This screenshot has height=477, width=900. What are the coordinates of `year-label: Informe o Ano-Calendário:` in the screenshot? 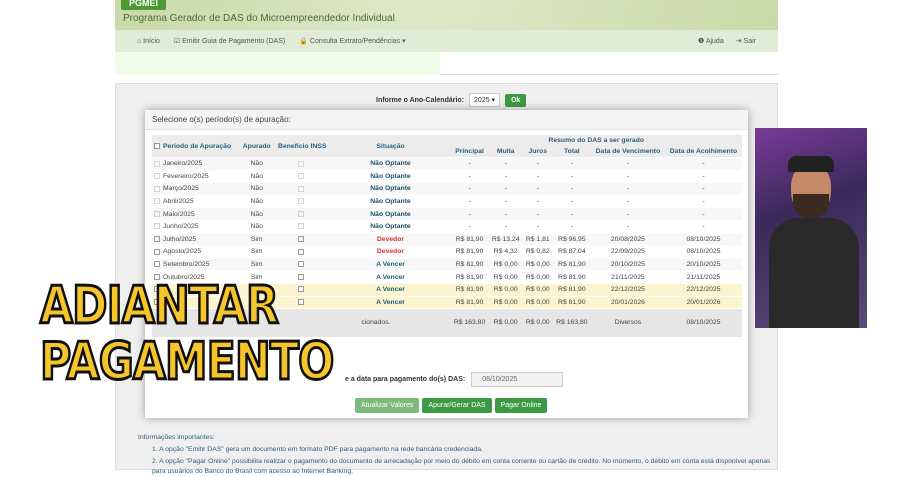 It's located at (420, 100).